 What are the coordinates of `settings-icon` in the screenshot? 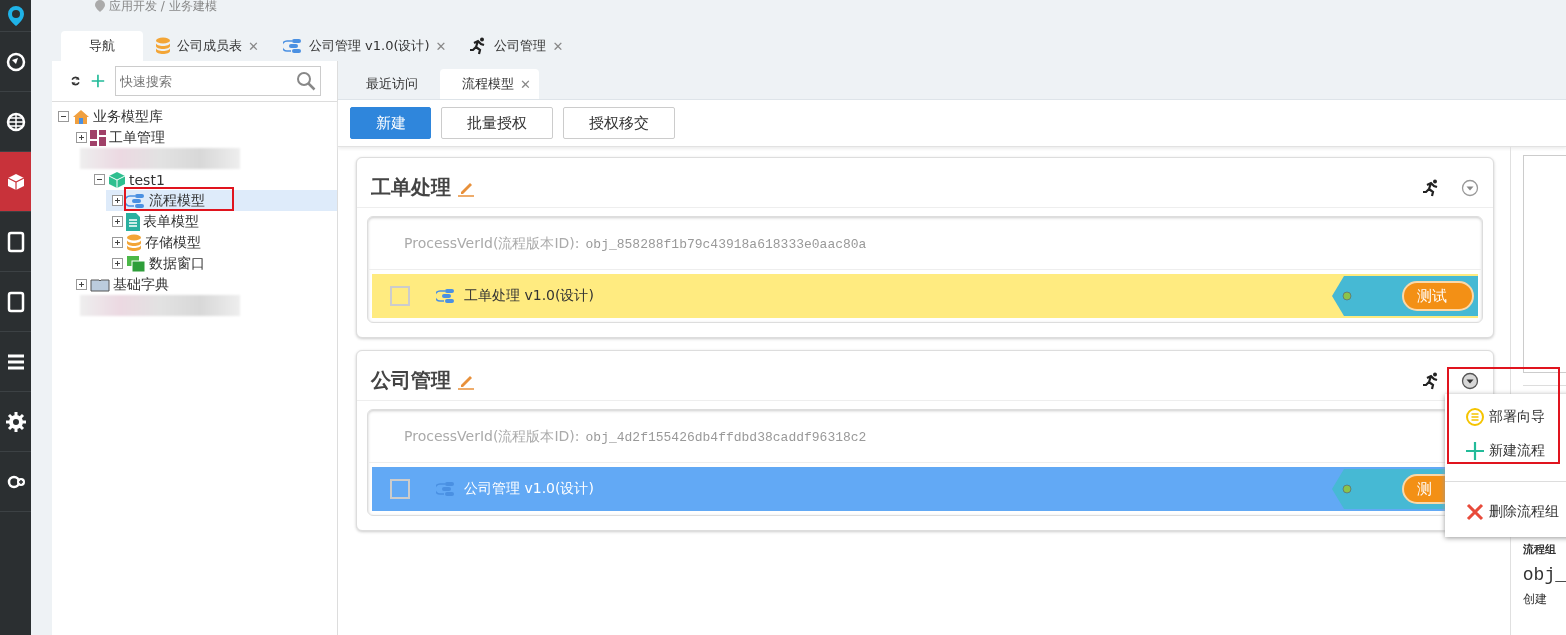 It's located at (15, 421).